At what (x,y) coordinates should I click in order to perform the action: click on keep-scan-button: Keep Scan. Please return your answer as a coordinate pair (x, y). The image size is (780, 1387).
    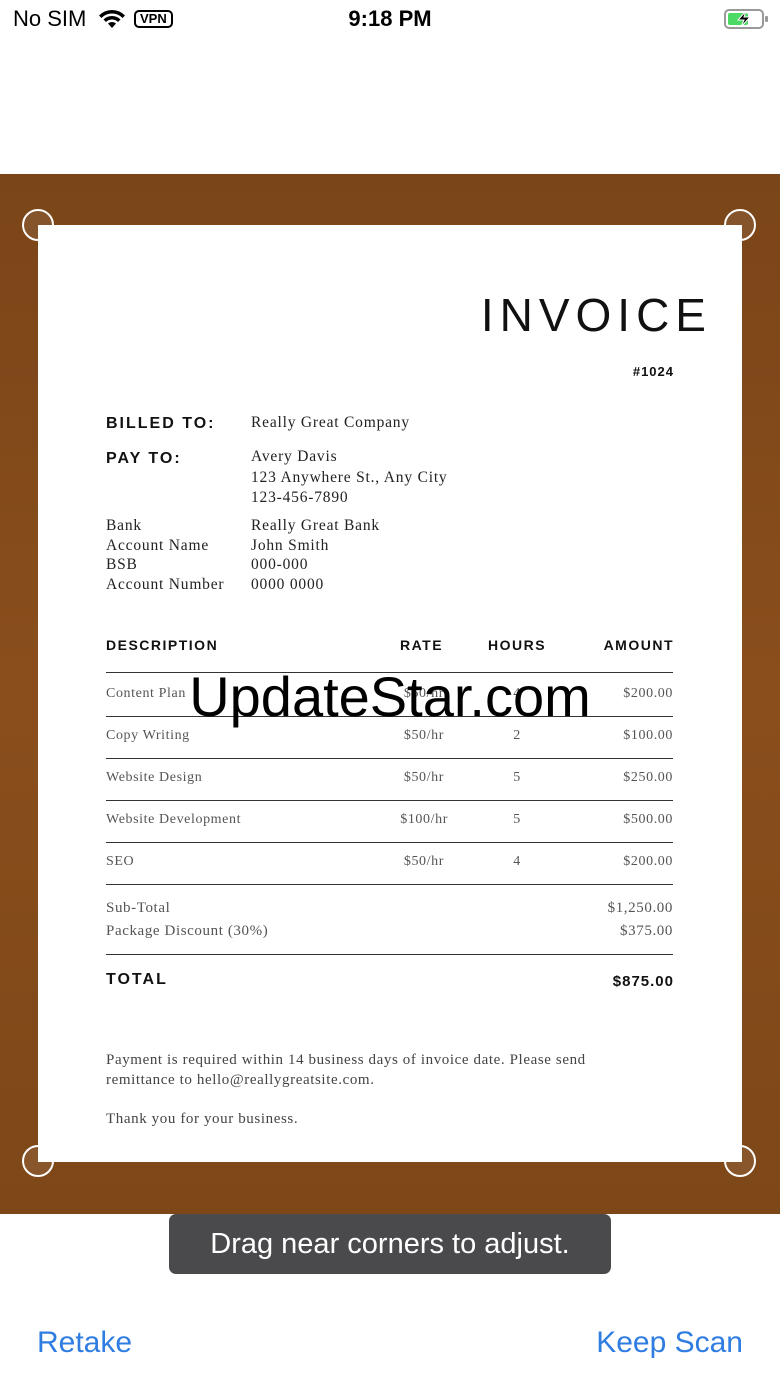
    Looking at the image, I should click on (669, 1343).